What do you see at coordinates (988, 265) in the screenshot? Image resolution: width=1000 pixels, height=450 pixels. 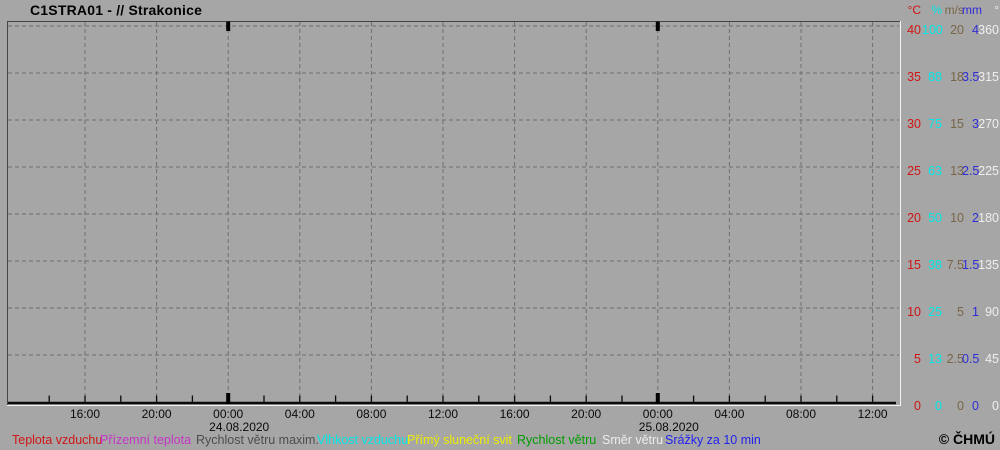 I see `y-axis-value: 135` at bounding box center [988, 265].